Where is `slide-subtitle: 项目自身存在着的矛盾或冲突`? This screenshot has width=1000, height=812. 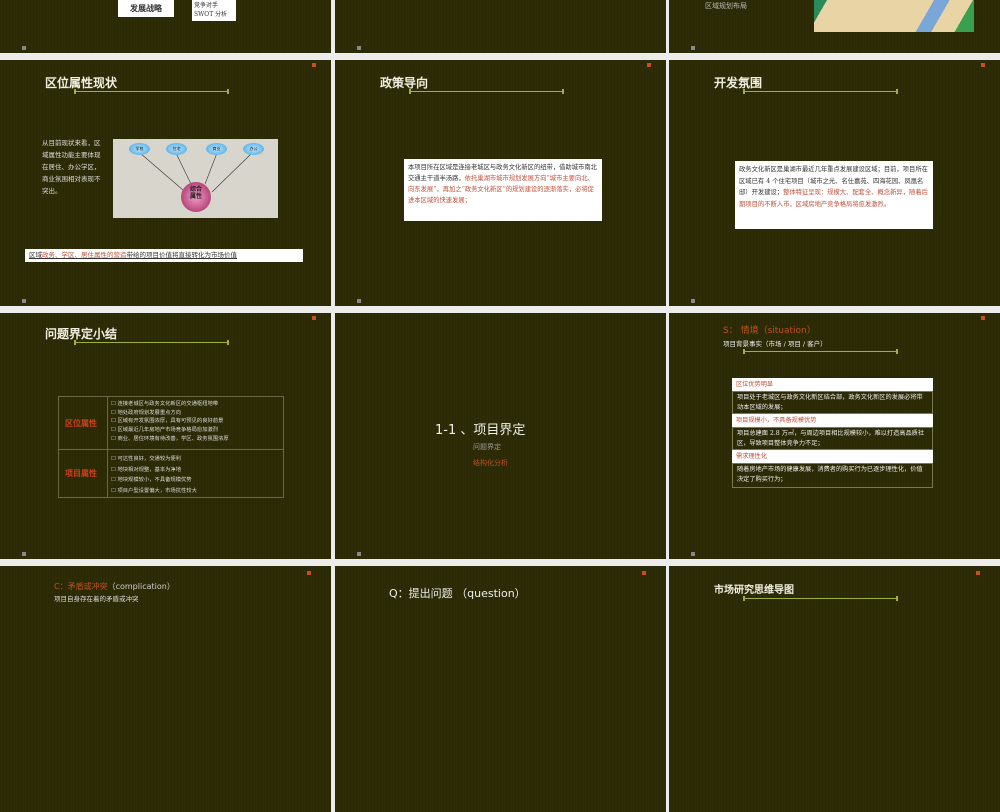 slide-subtitle: 项目自身存在着的矛盾或冲突 is located at coordinates (96, 599).